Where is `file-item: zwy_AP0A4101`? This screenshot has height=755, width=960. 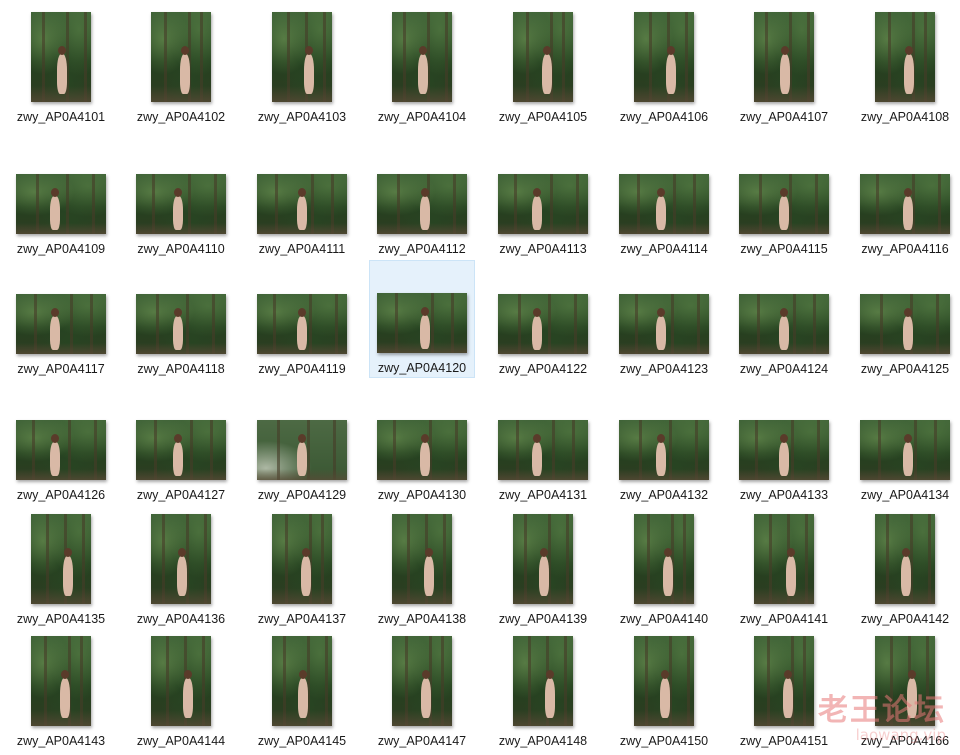 file-item: zwy_AP0A4101 is located at coordinates (61, 67).